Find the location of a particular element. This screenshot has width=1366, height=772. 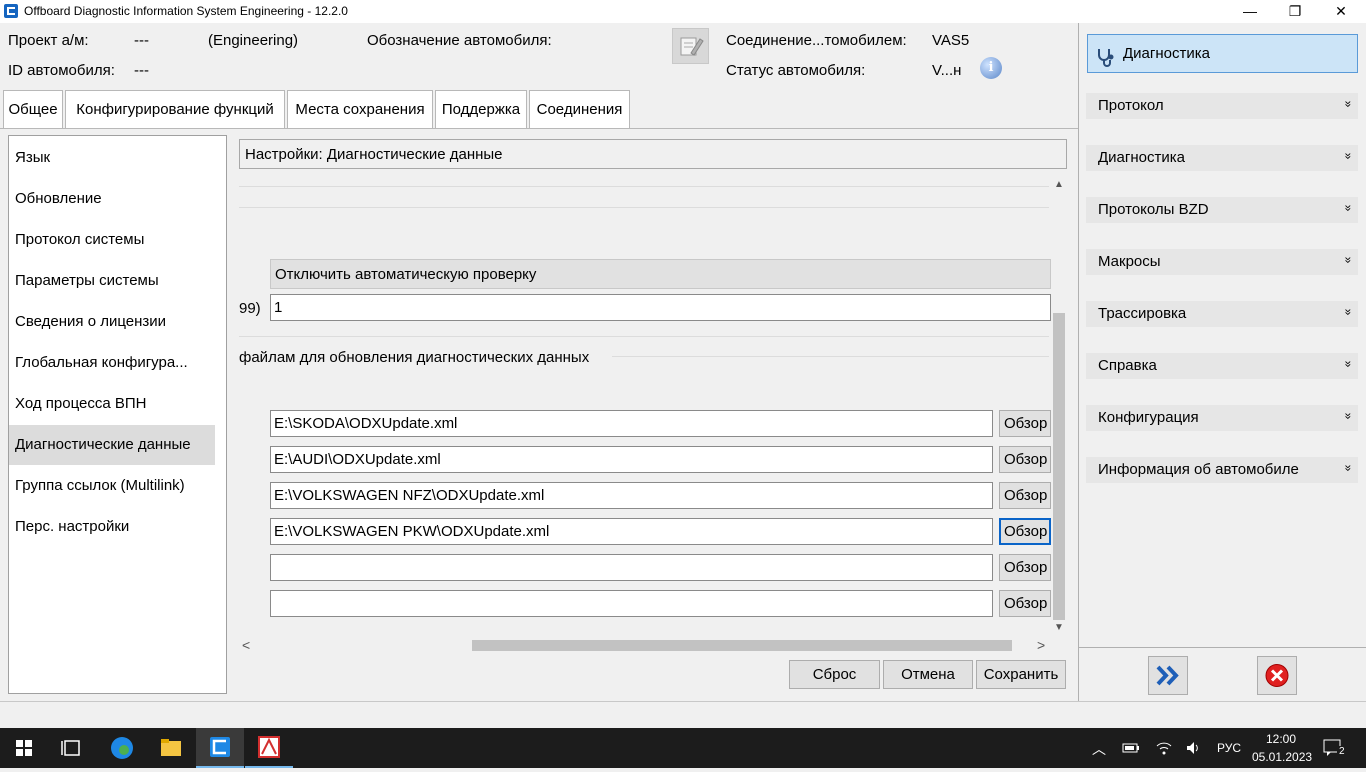

info-icon: i is located at coordinates (991, 68).